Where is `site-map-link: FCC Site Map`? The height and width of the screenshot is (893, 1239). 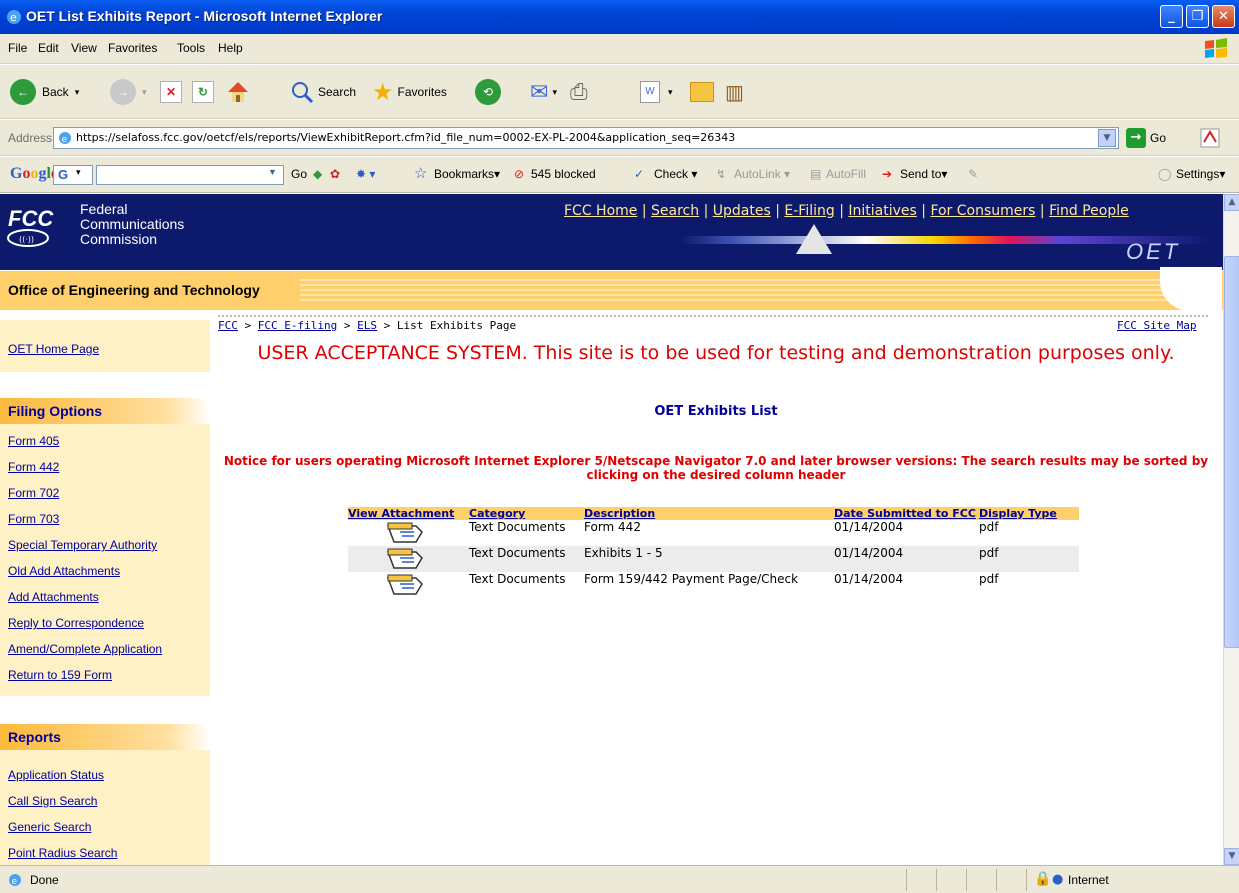
site-map-link: FCC Site Map is located at coordinates (1156, 325).